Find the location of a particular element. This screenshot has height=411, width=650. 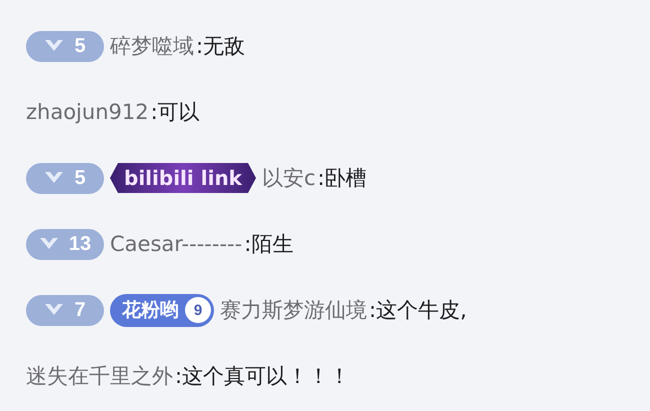

level-number: 13 is located at coordinates (80, 244).